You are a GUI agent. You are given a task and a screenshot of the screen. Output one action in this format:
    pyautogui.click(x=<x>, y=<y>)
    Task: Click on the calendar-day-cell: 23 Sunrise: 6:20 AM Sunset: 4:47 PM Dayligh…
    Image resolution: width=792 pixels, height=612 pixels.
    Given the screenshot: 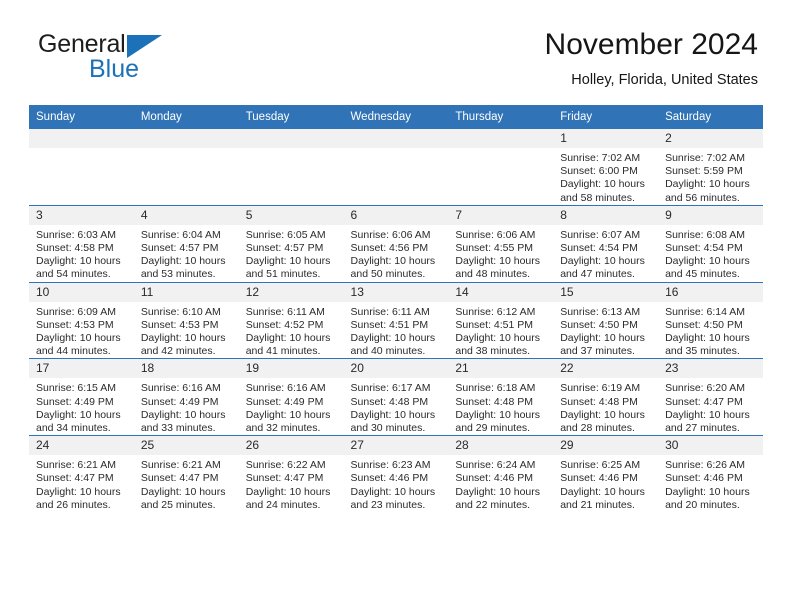 What is the action you would take?
    pyautogui.click(x=710, y=397)
    